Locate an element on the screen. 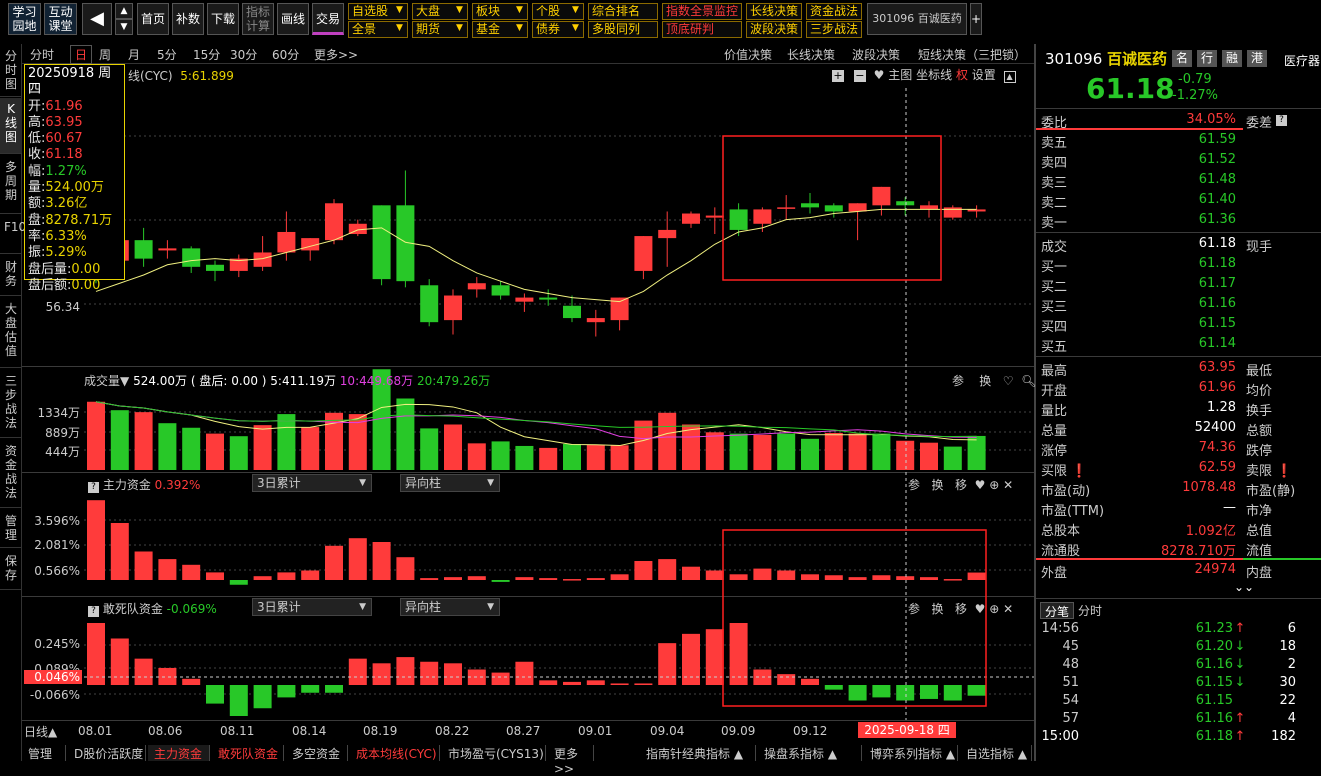 The width and height of the screenshot is (1321, 776). industry-label: 医疗器 is located at coordinates (1302, 60).